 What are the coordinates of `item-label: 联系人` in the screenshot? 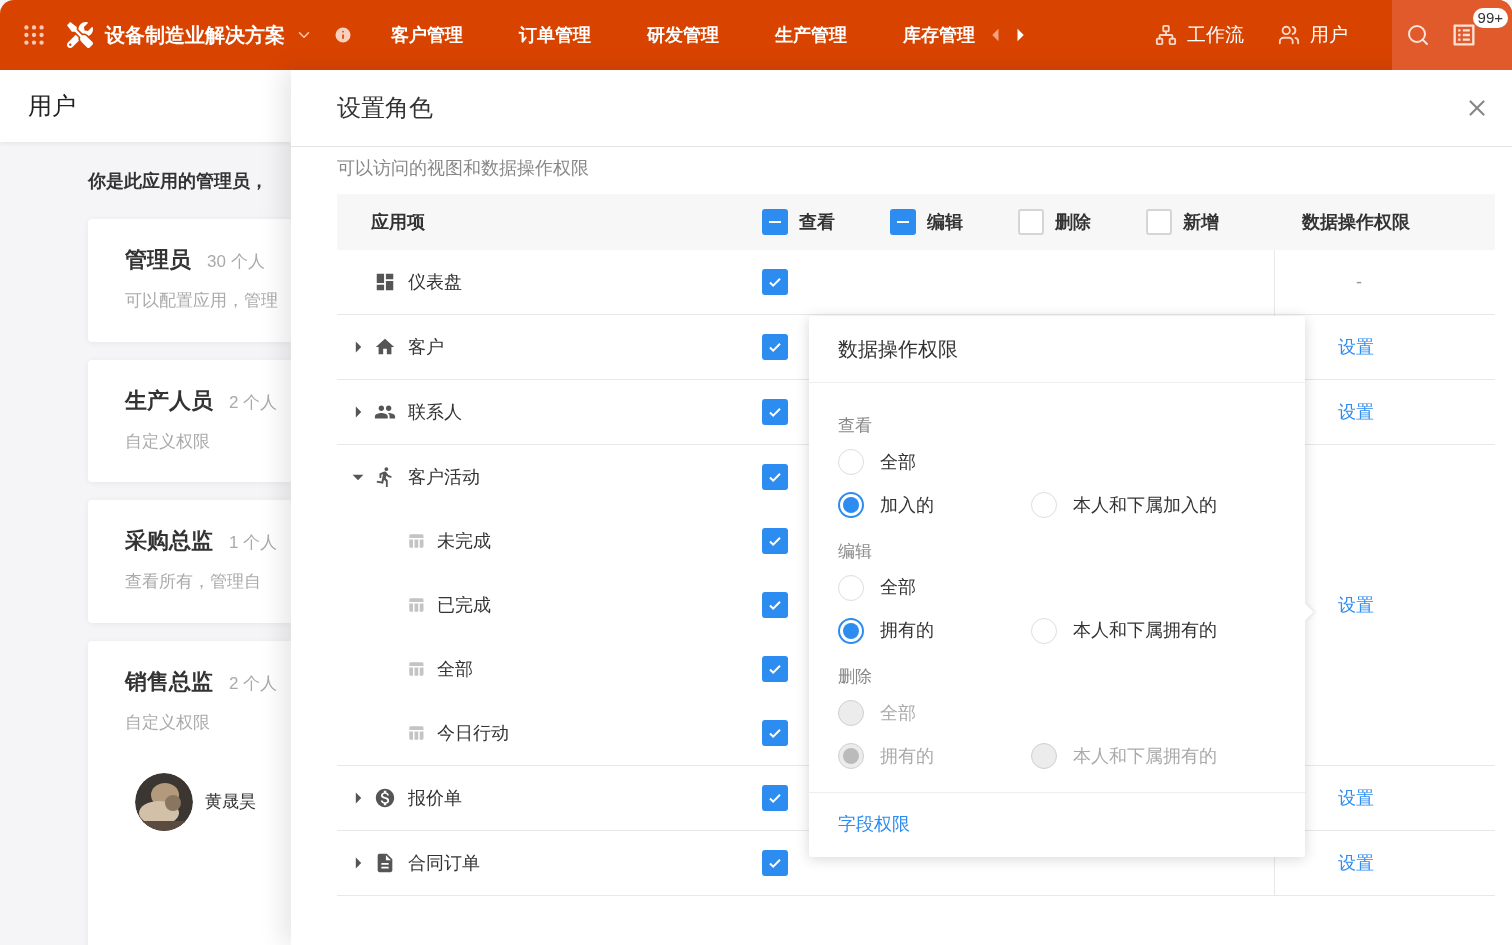 It's located at (435, 412).